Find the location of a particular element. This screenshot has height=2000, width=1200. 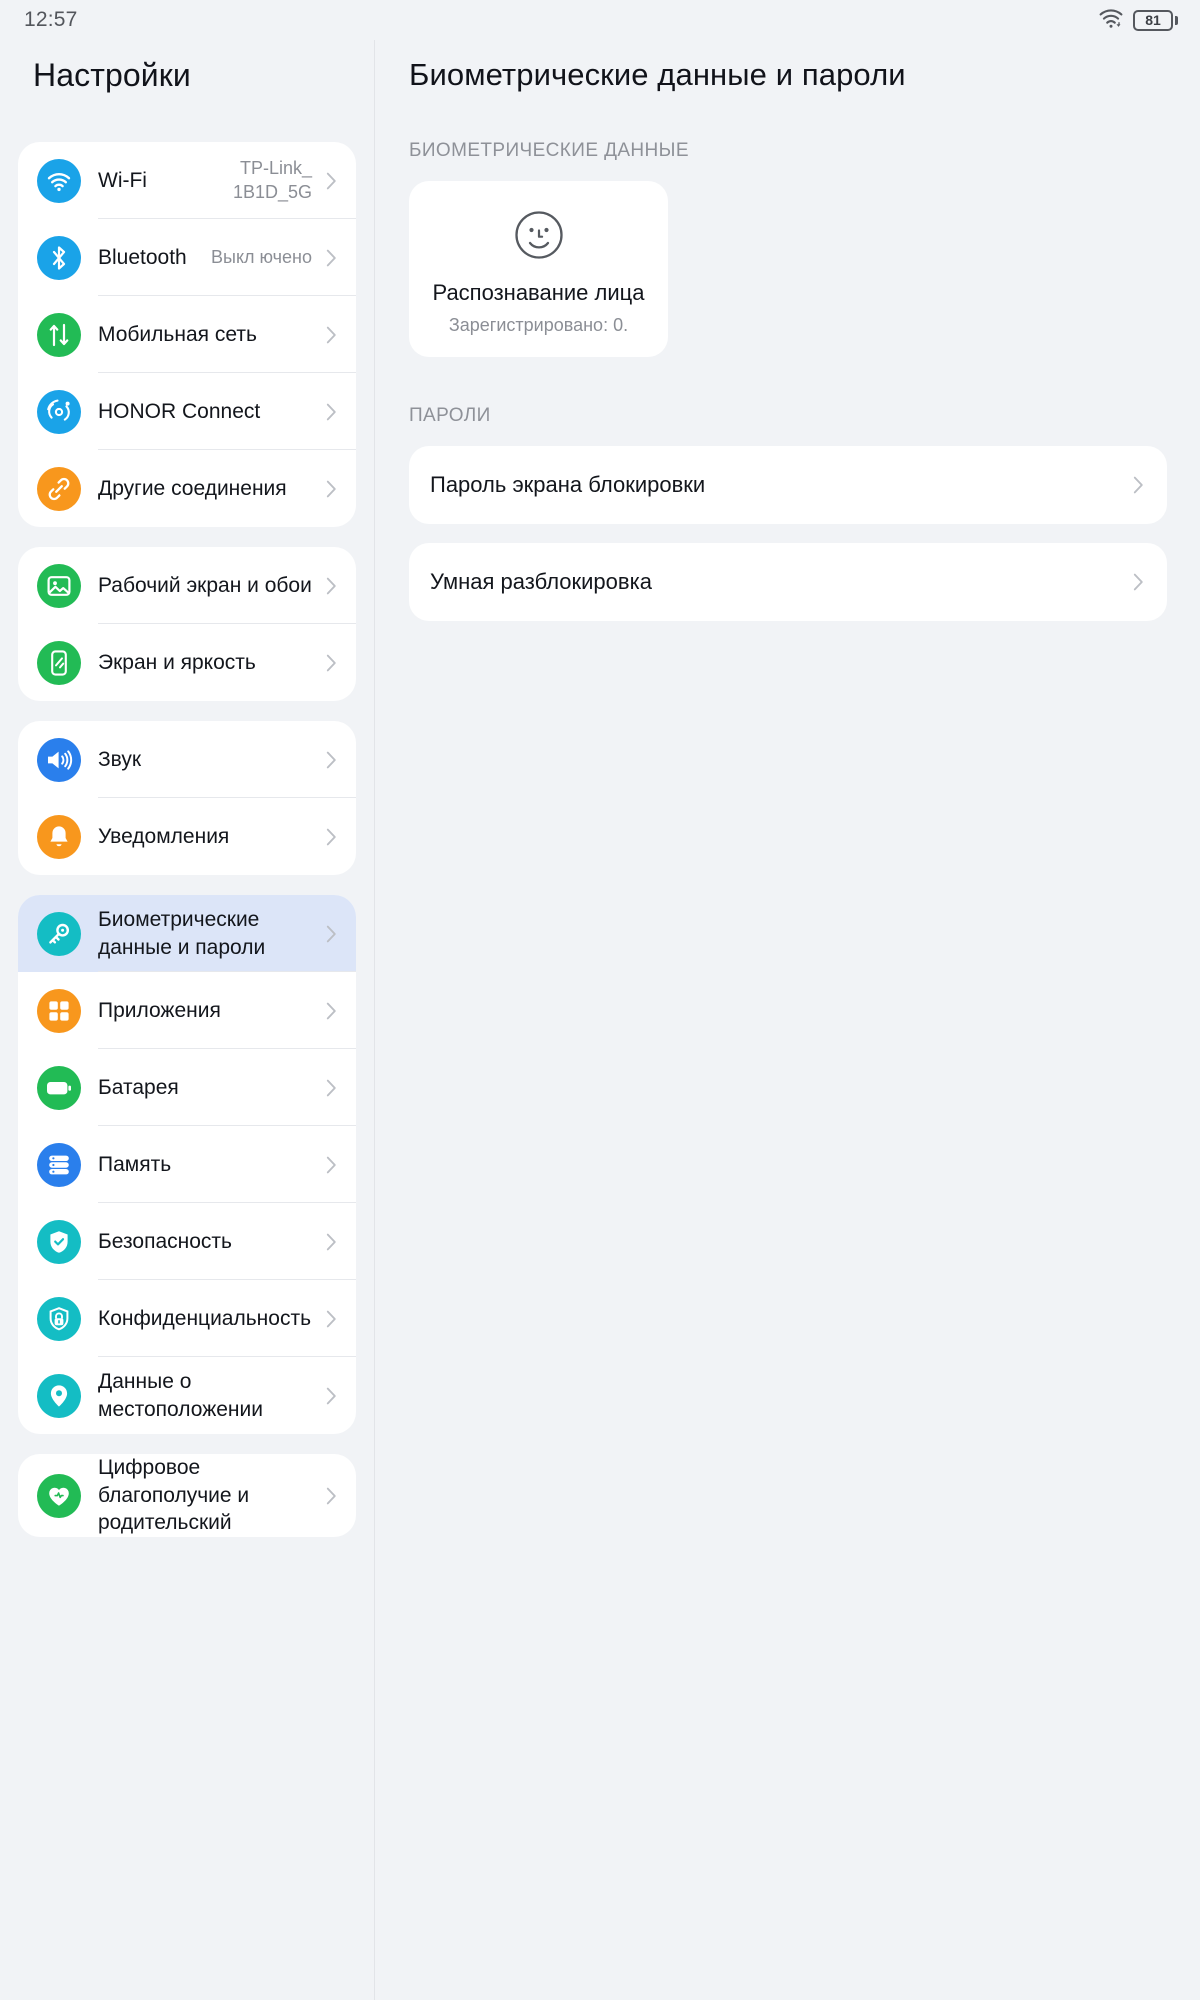

face-enrolled-count: Зарегистрировано: 0. is located at coordinates (538, 325).